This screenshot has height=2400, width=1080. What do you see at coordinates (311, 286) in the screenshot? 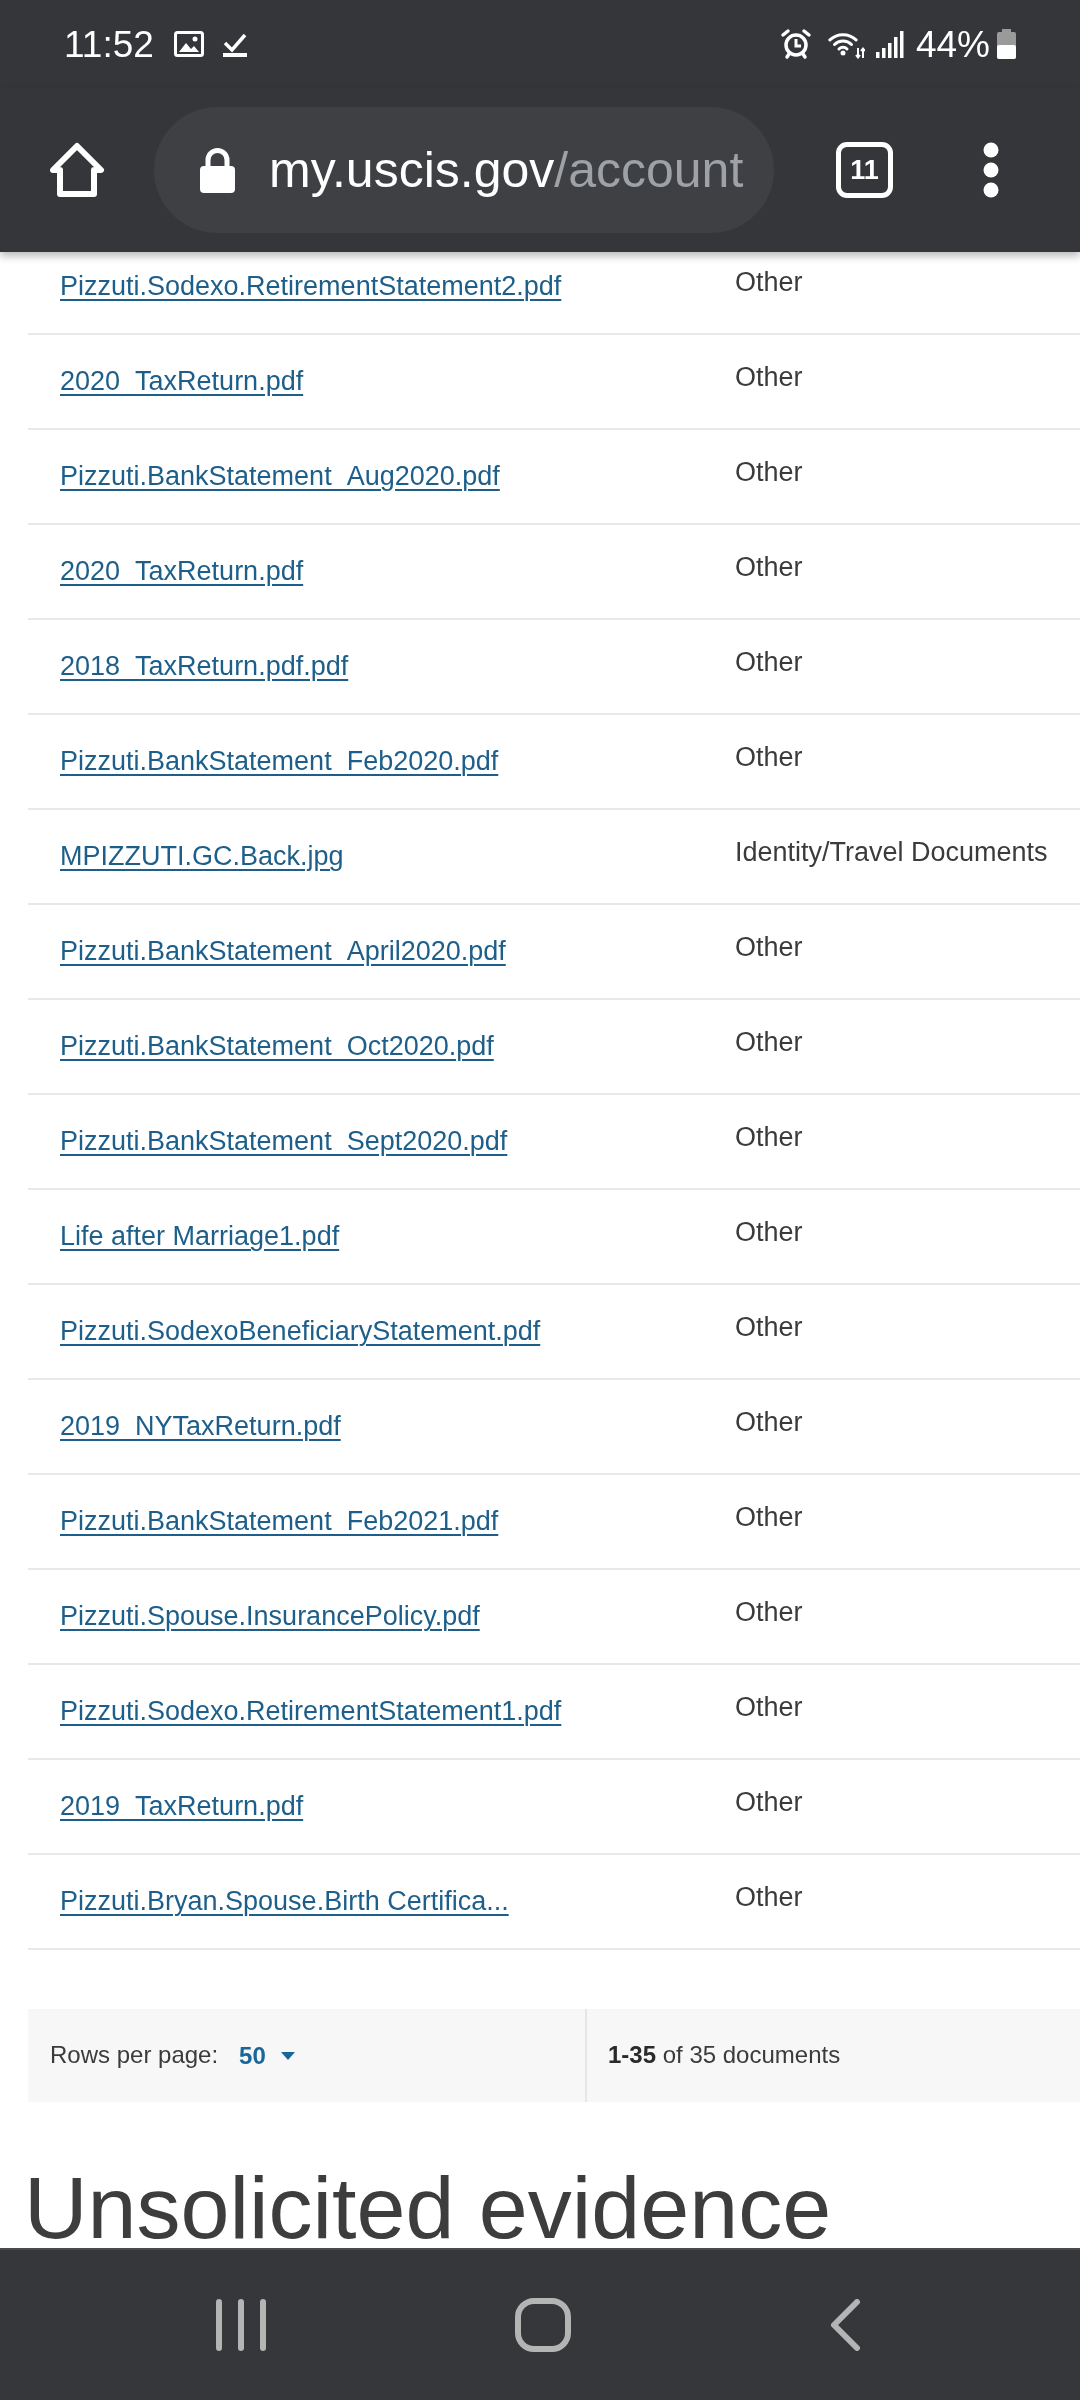
I see `file-link: Pizzuti.Sodexo.RetirementStatement2.pdf` at bounding box center [311, 286].